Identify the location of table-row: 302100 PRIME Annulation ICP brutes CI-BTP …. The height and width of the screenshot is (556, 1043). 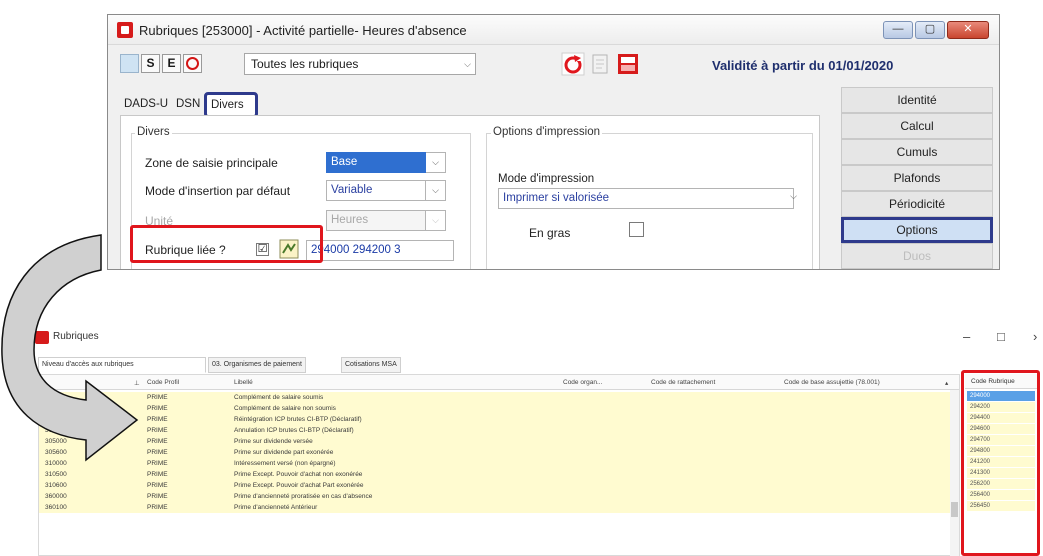
(499, 430).